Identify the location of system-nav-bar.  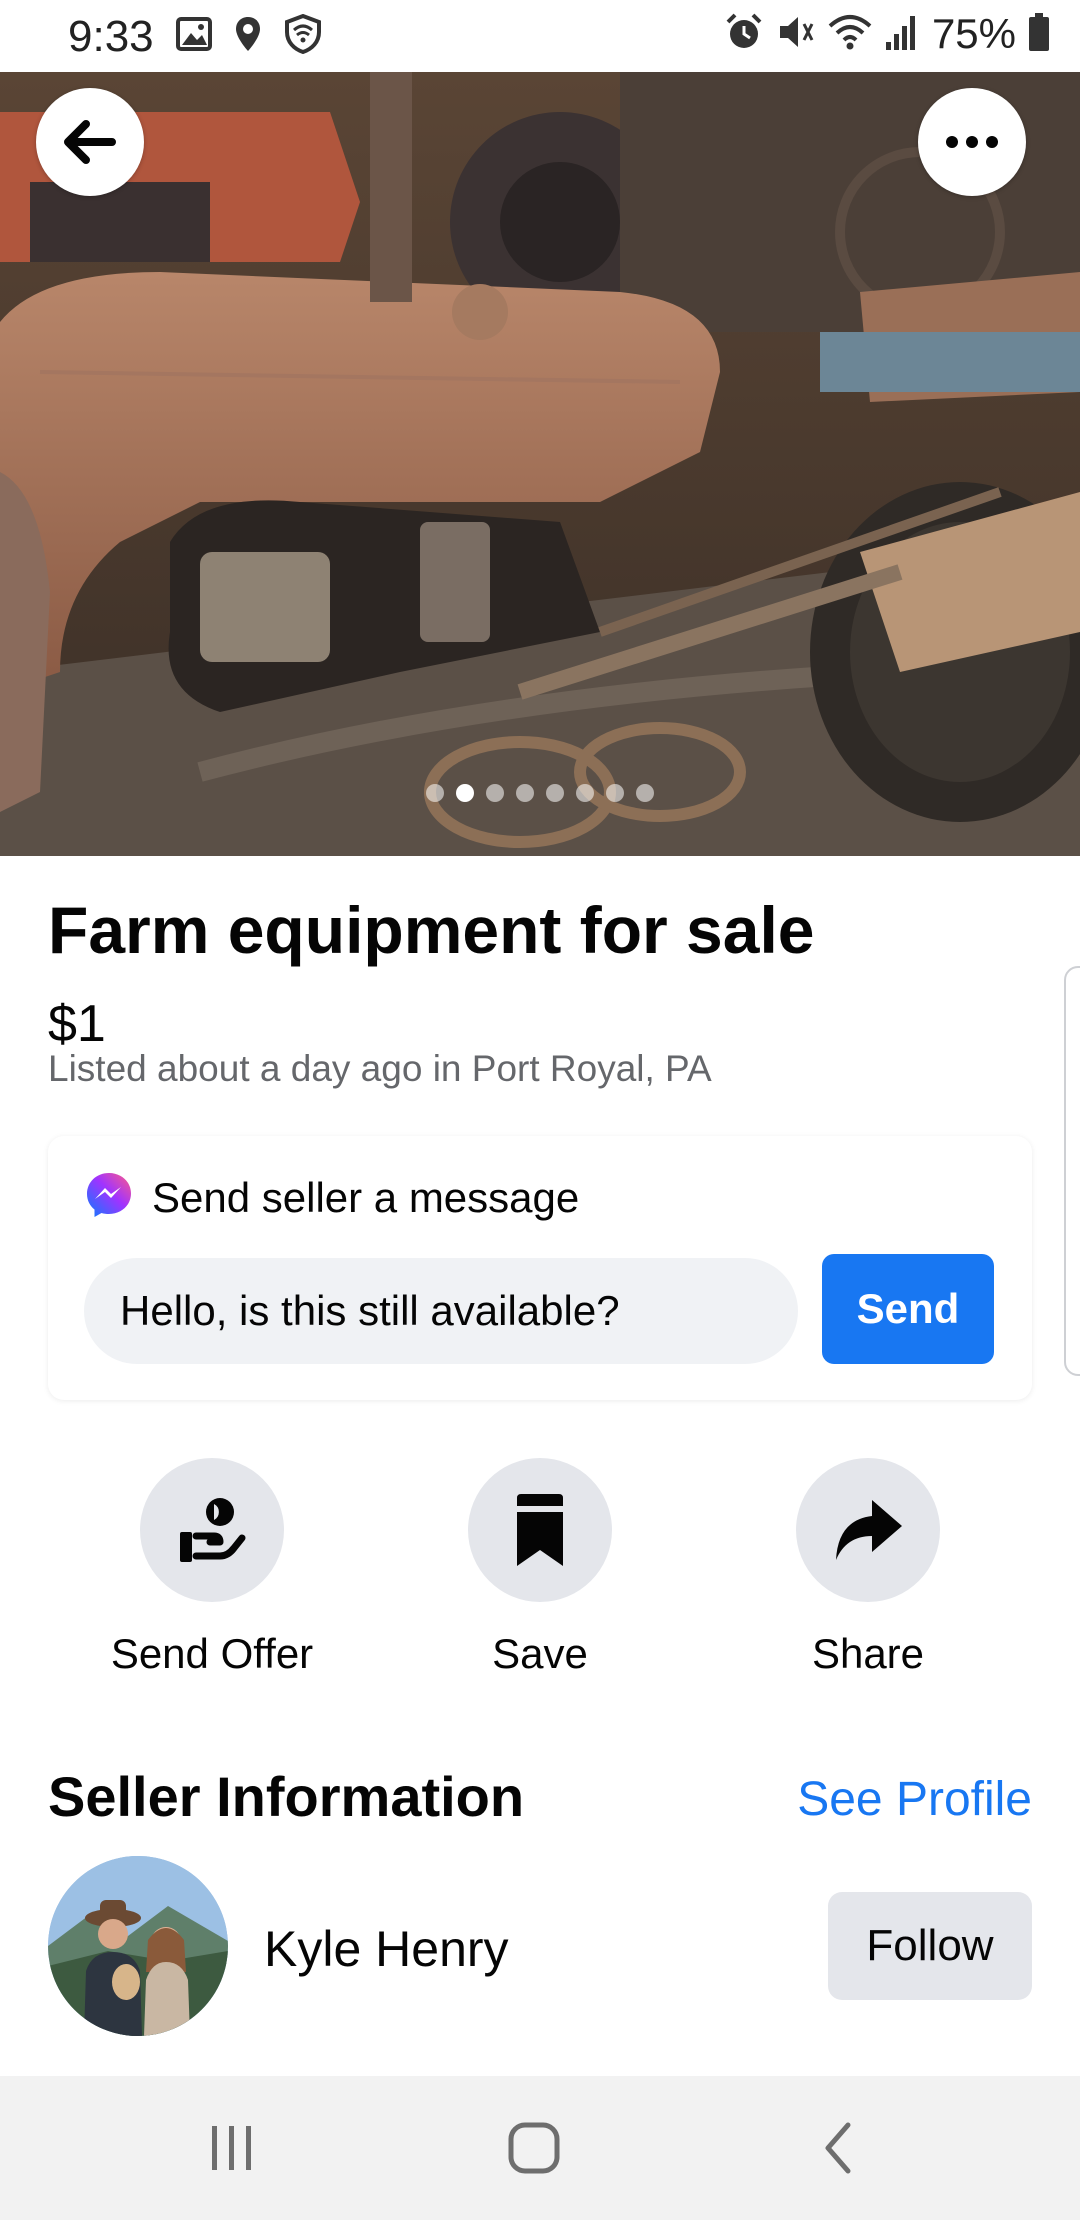
(540, 2148).